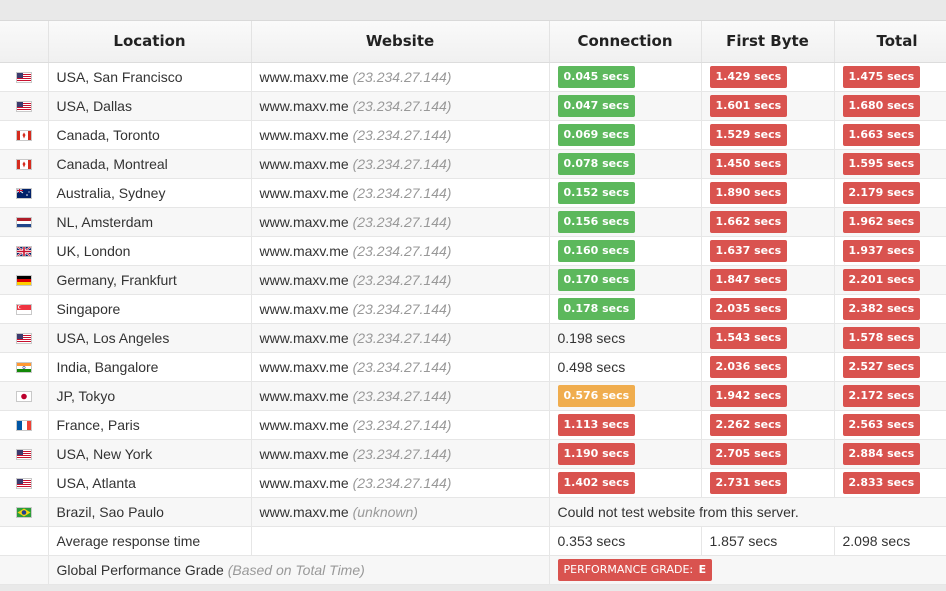  I want to click on first-byte-value: 2.262 secs, so click(748, 424).